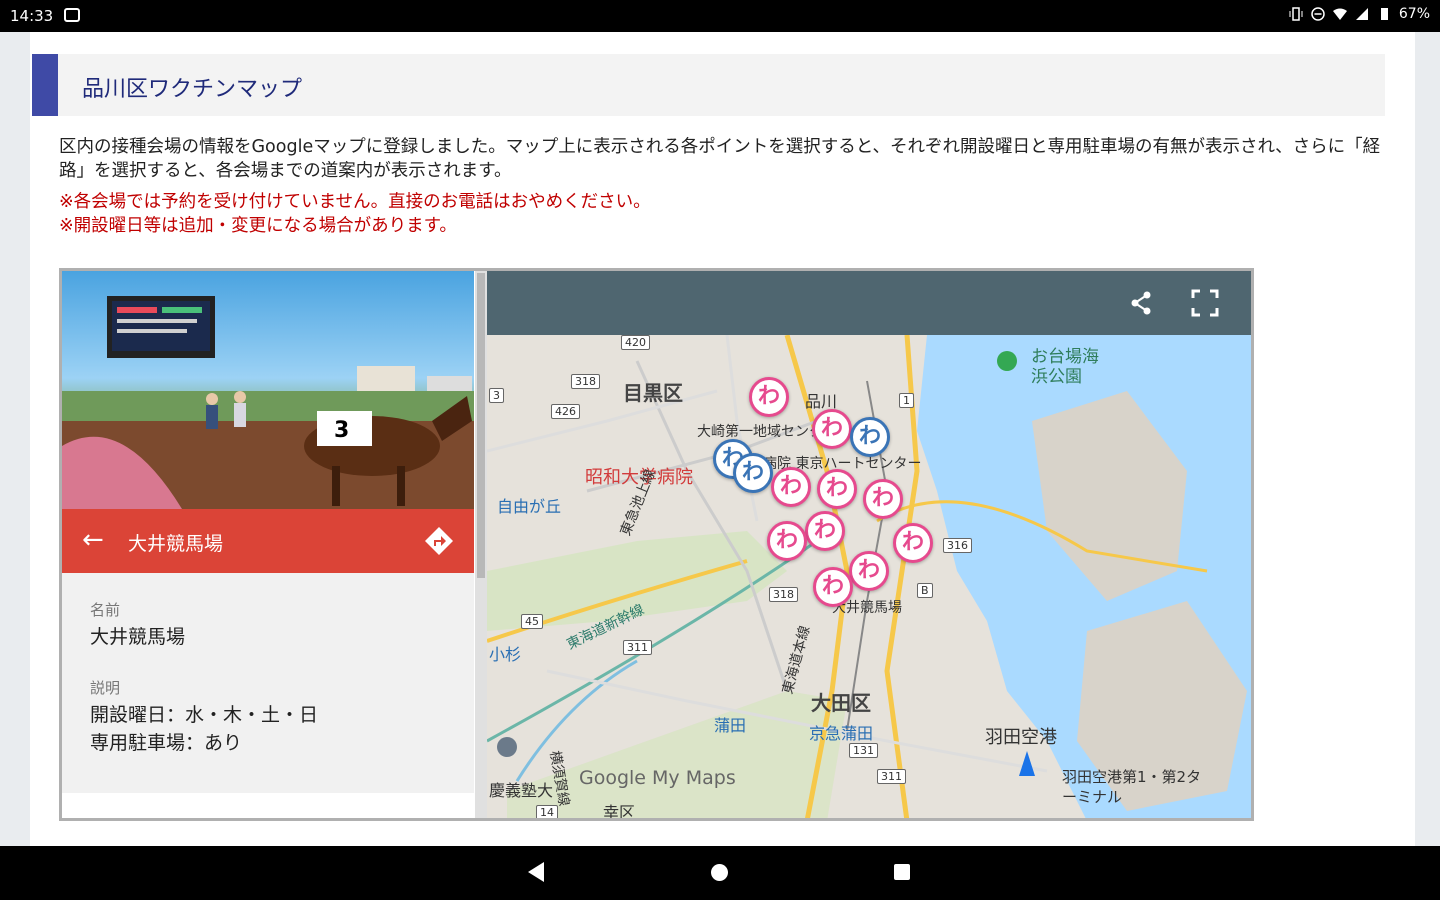  Describe the element at coordinates (536, 872) in the screenshot. I see `nav-back-icon` at that location.